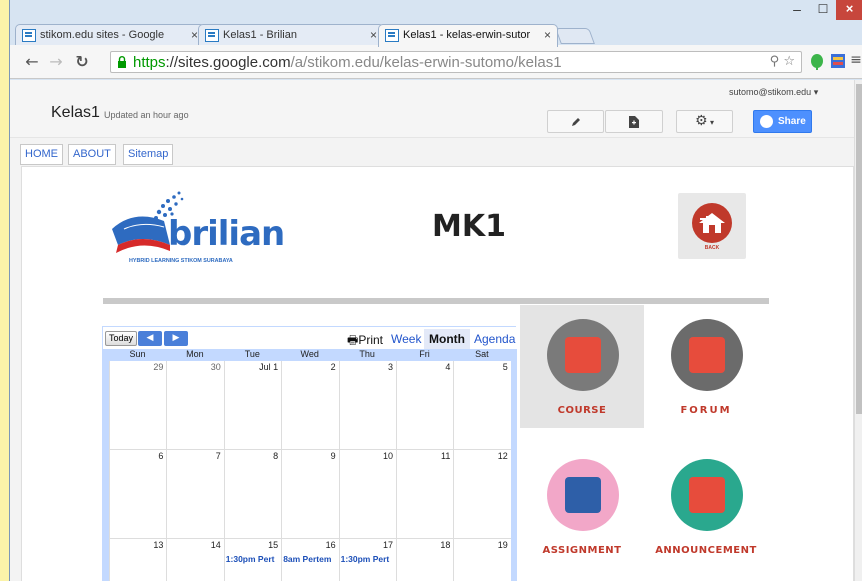  What do you see at coordinates (218, 456) in the screenshot?
I see `day-number: 7` at bounding box center [218, 456].